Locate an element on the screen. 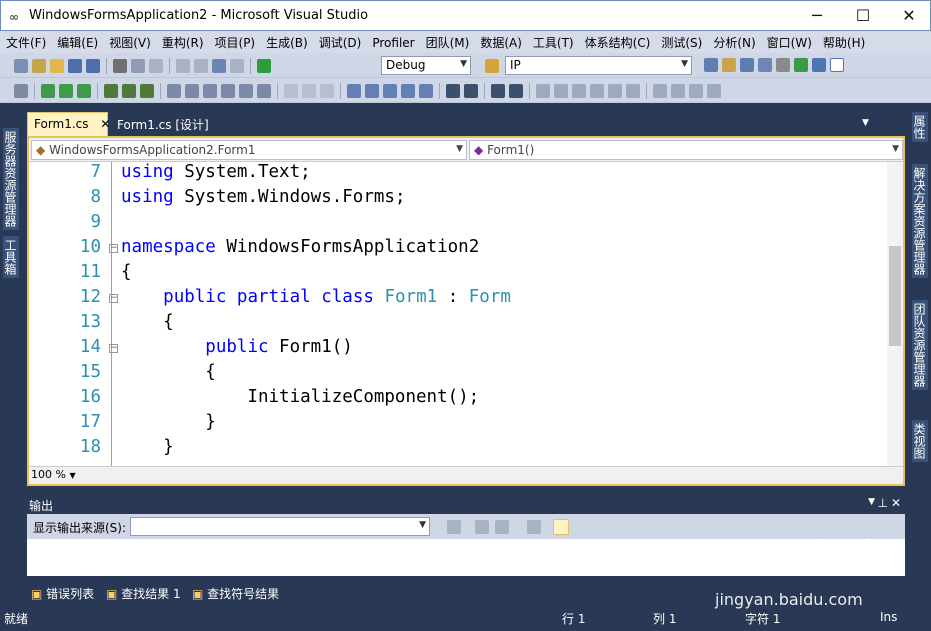 The height and width of the screenshot is (631, 931). center-v-icon is located at coordinates (327, 91).